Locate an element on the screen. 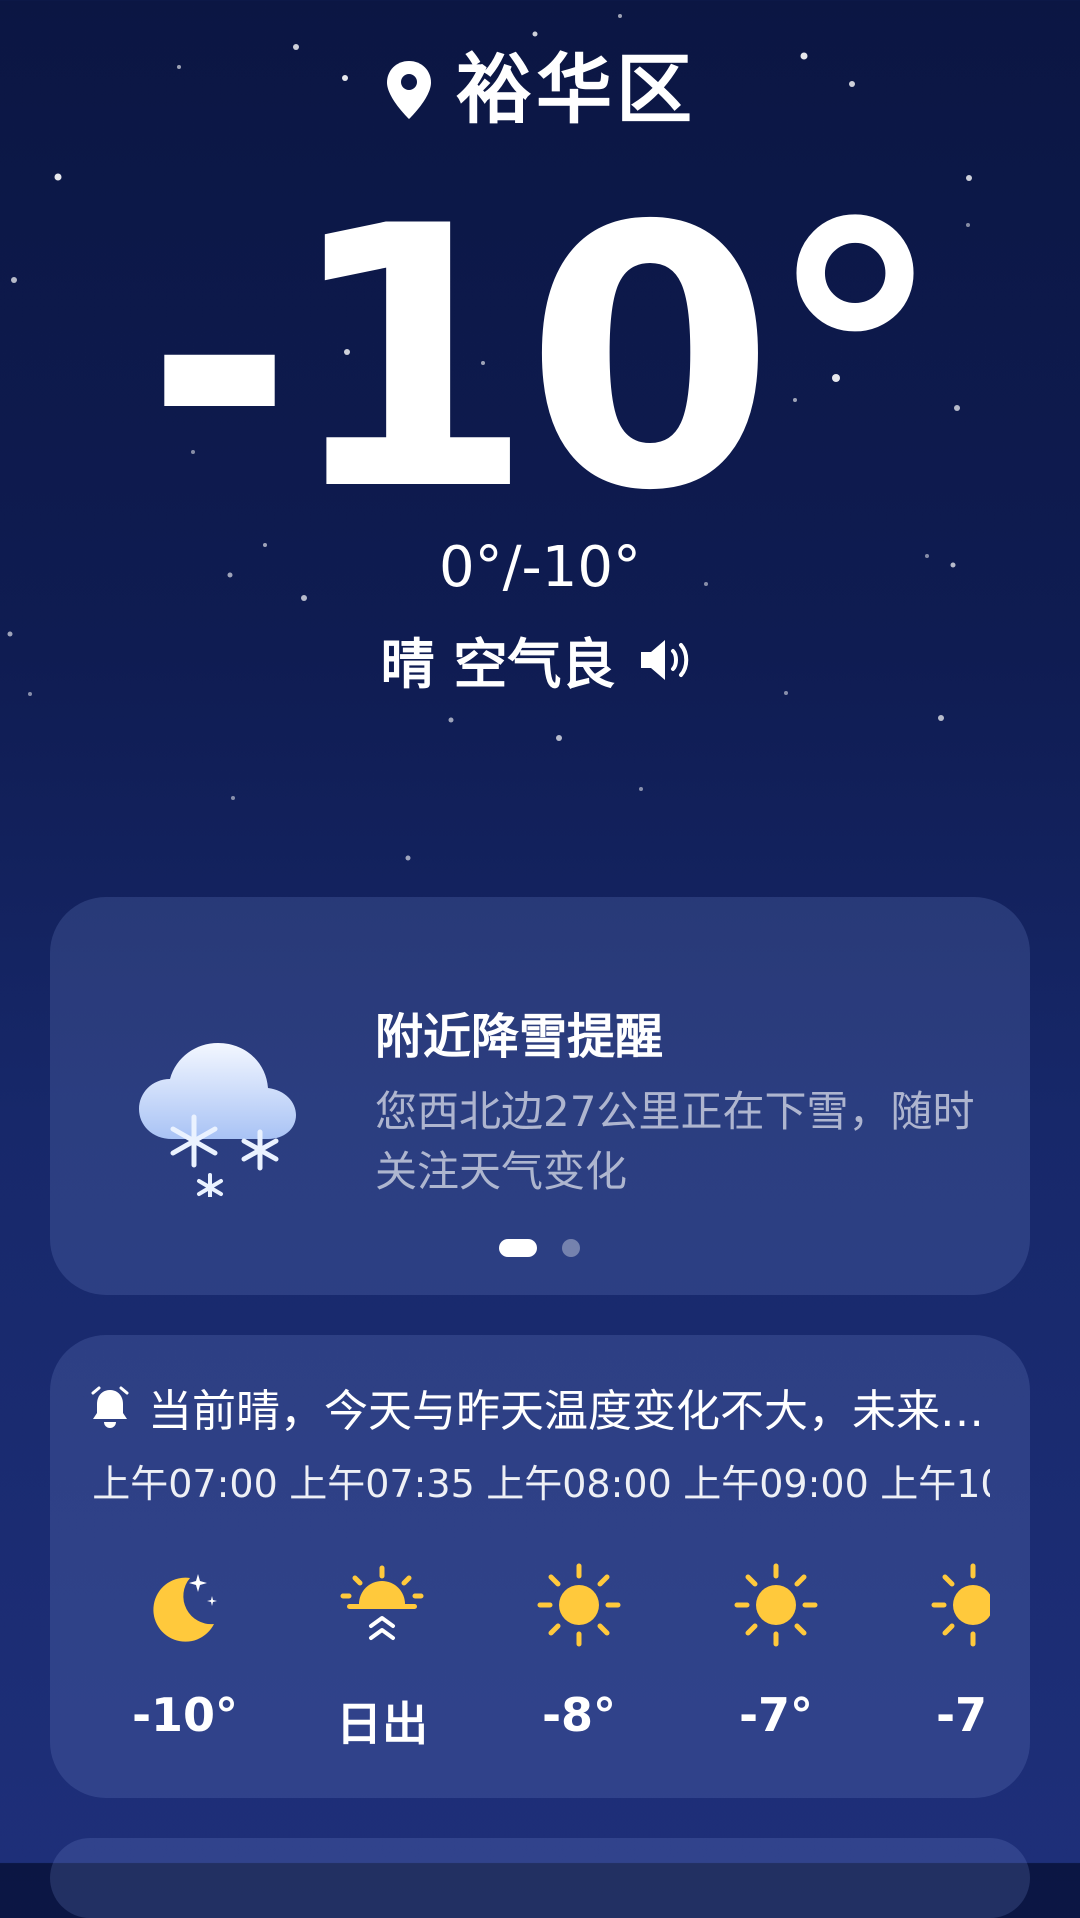 This screenshot has width=1080, height=1918. moon-stars-icon is located at coordinates (185, 1608).